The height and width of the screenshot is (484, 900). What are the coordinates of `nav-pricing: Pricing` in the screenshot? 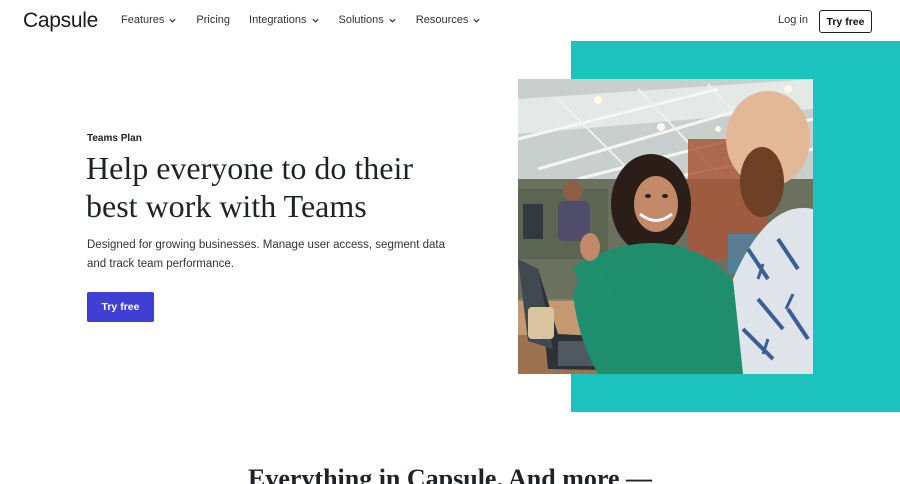 It's located at (213, 20).